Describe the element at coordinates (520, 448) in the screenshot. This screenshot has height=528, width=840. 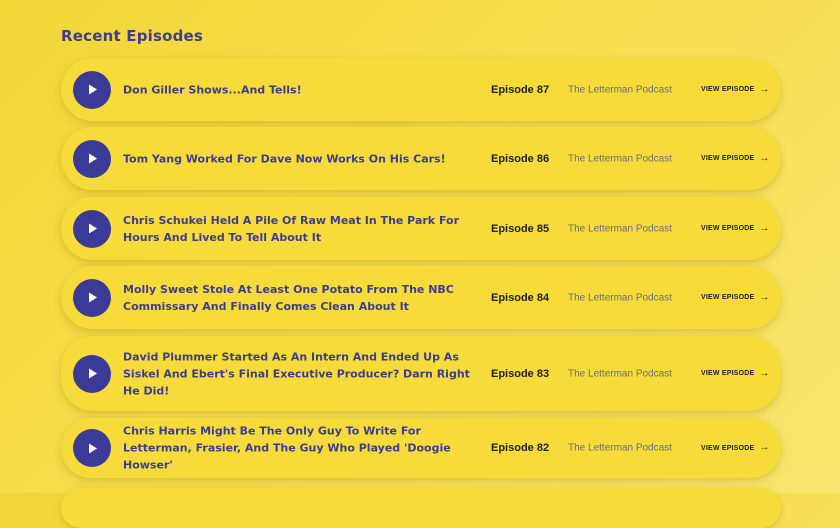
I see `episode-number: Episode 82` at that location.